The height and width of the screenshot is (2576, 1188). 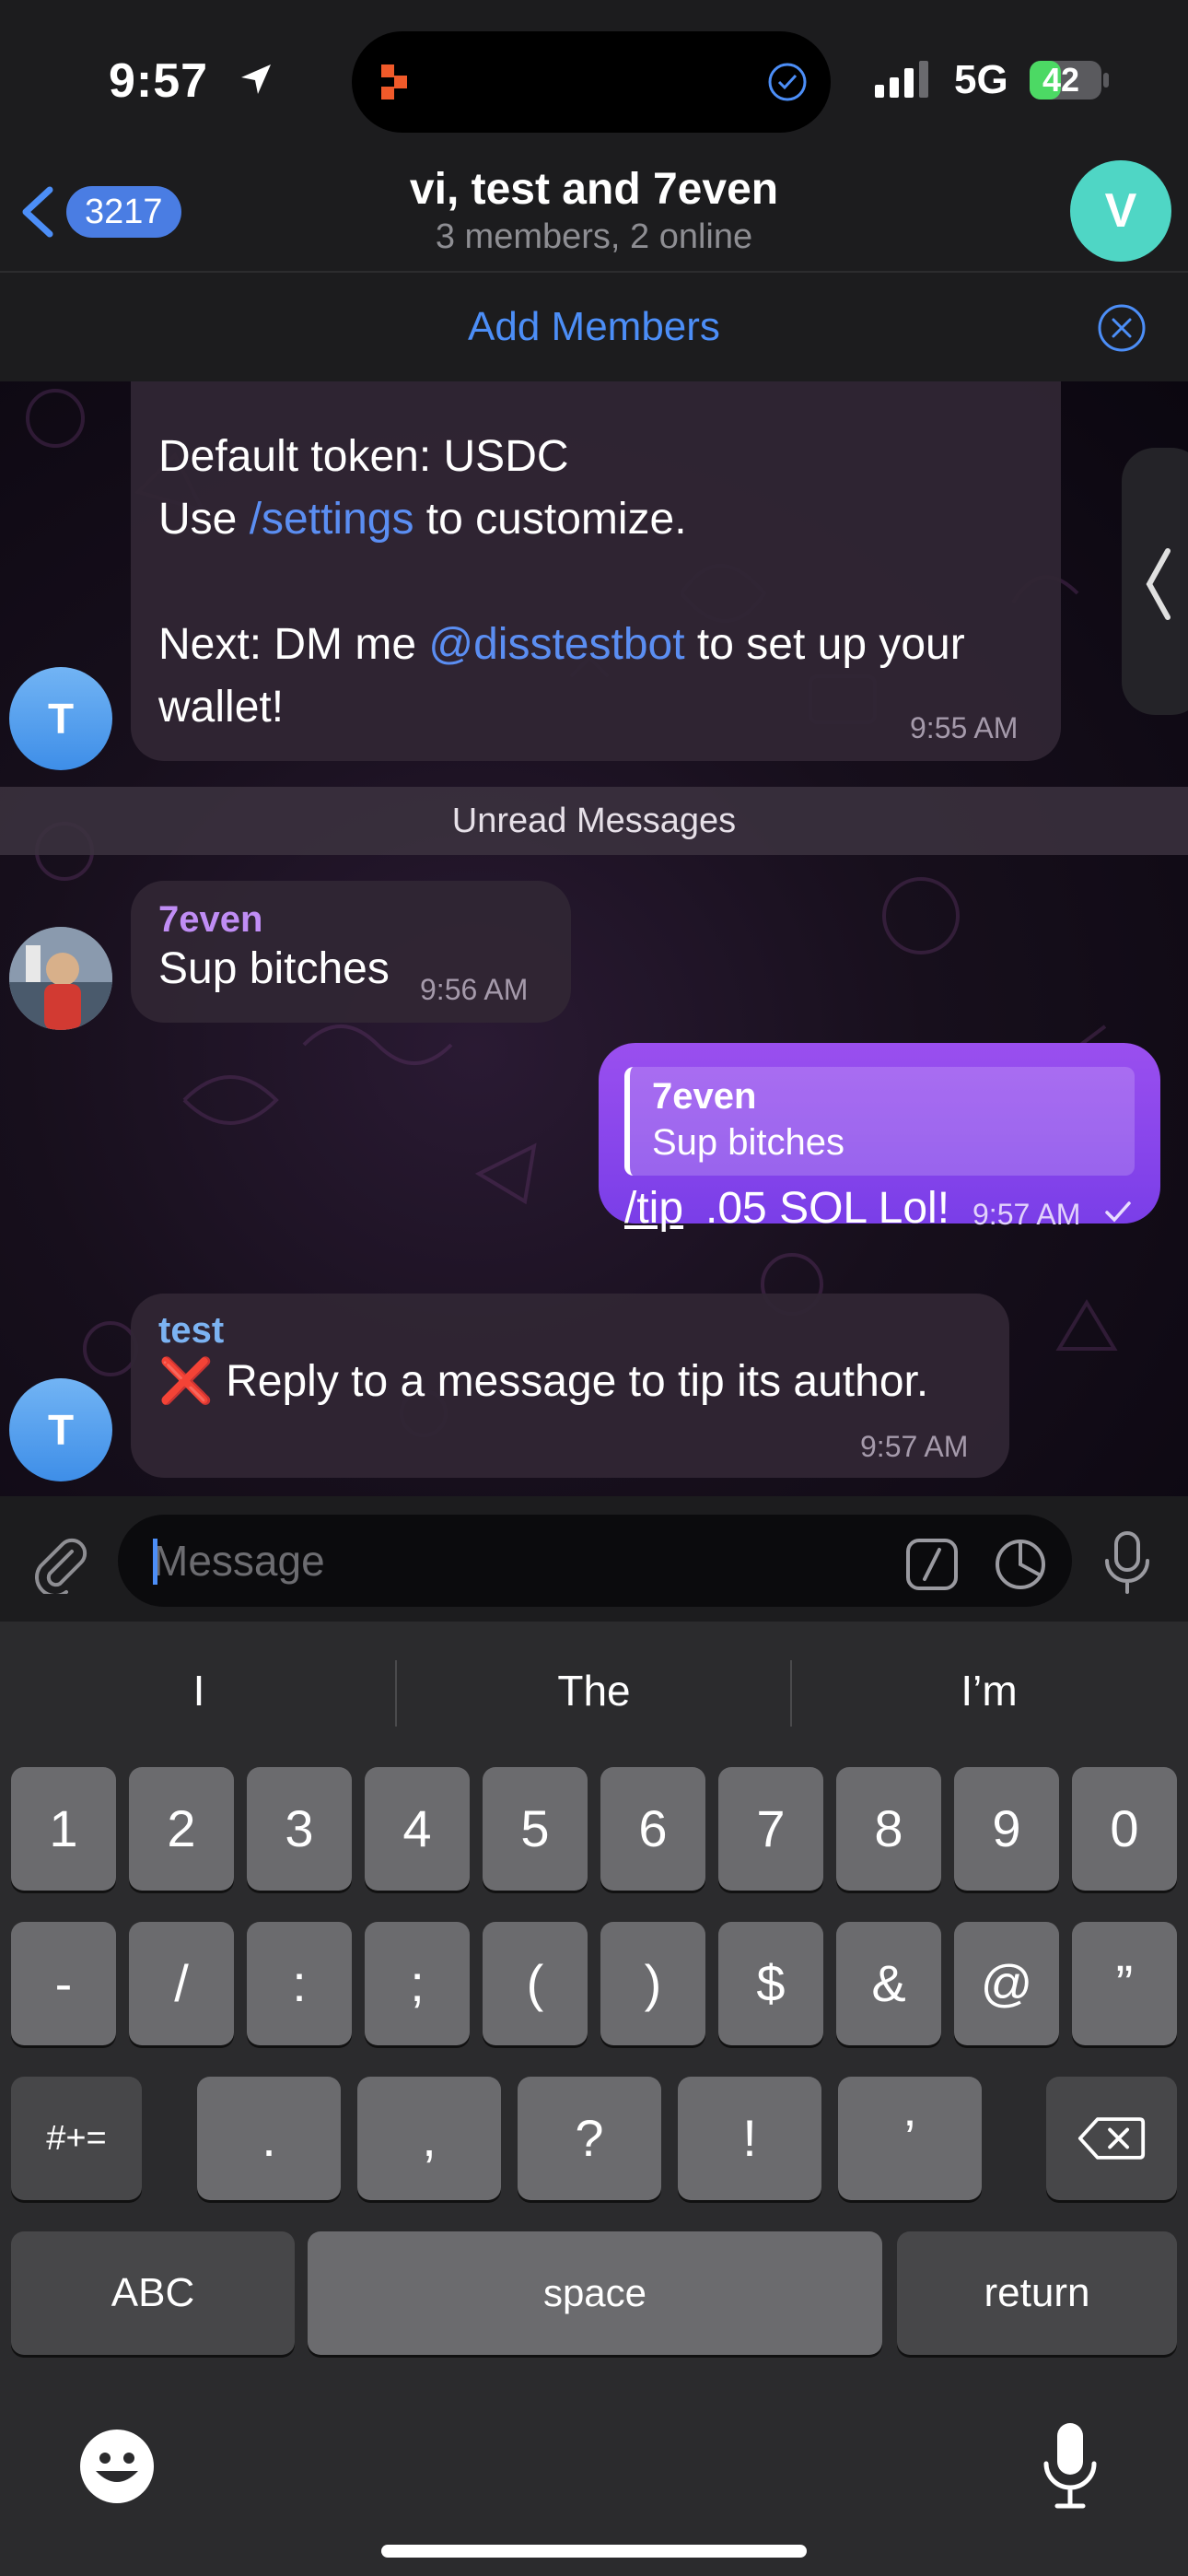 What do you see at coordinates (981, 79) in the screenshot?
I see `network-type: 5G` at bounding box center [981, 79].